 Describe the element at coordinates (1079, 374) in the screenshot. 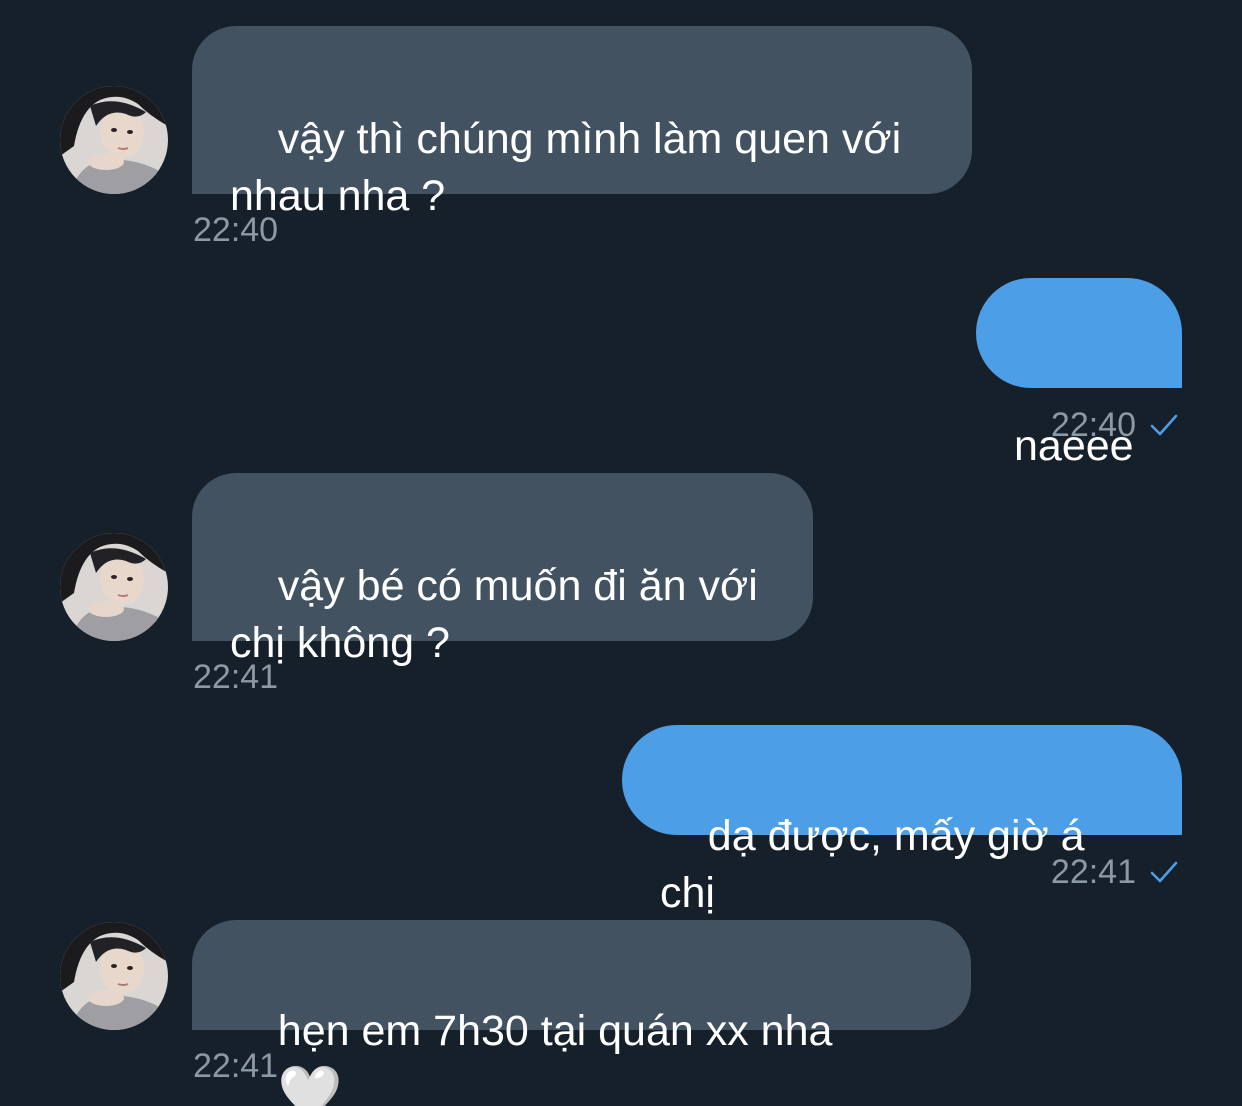

I see `outgoing-message-bubble: naeee` at that location.